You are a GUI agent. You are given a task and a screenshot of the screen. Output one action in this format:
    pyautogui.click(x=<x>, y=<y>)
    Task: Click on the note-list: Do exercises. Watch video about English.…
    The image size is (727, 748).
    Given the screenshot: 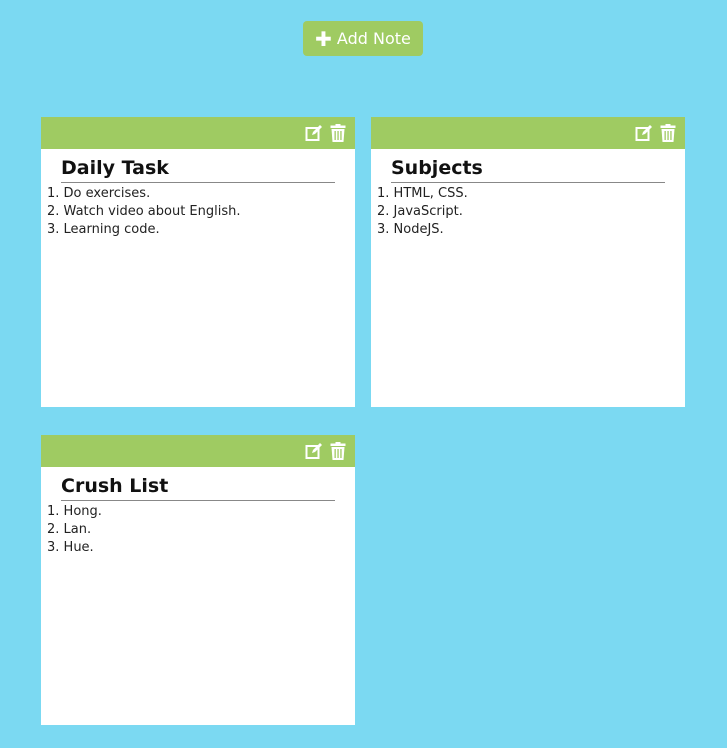 What is the action you would take?
    pyautogui.click(x=198, y=212)
    